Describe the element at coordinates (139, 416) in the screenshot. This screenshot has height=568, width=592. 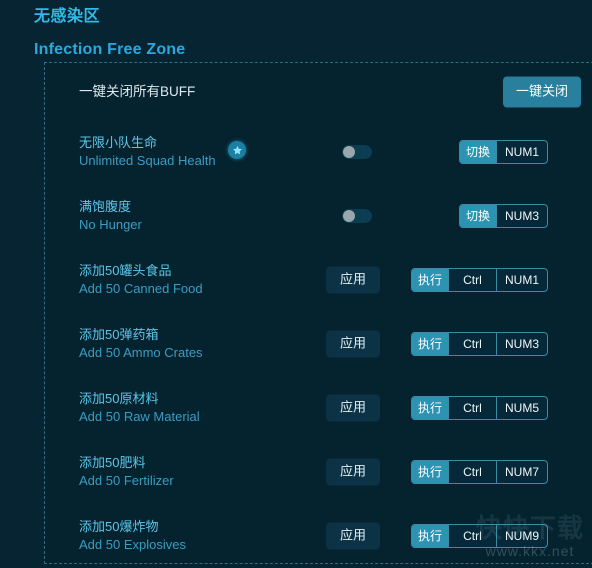
I see `row-label-en: Add 50 Raw Material` at that location.